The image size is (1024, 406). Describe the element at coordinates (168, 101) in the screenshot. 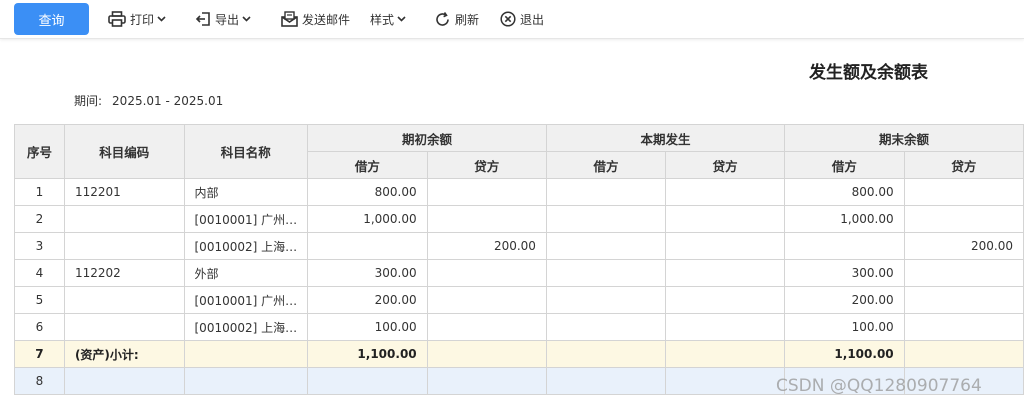

I see `period-value: 2025.01 - 2025.01` at that location.